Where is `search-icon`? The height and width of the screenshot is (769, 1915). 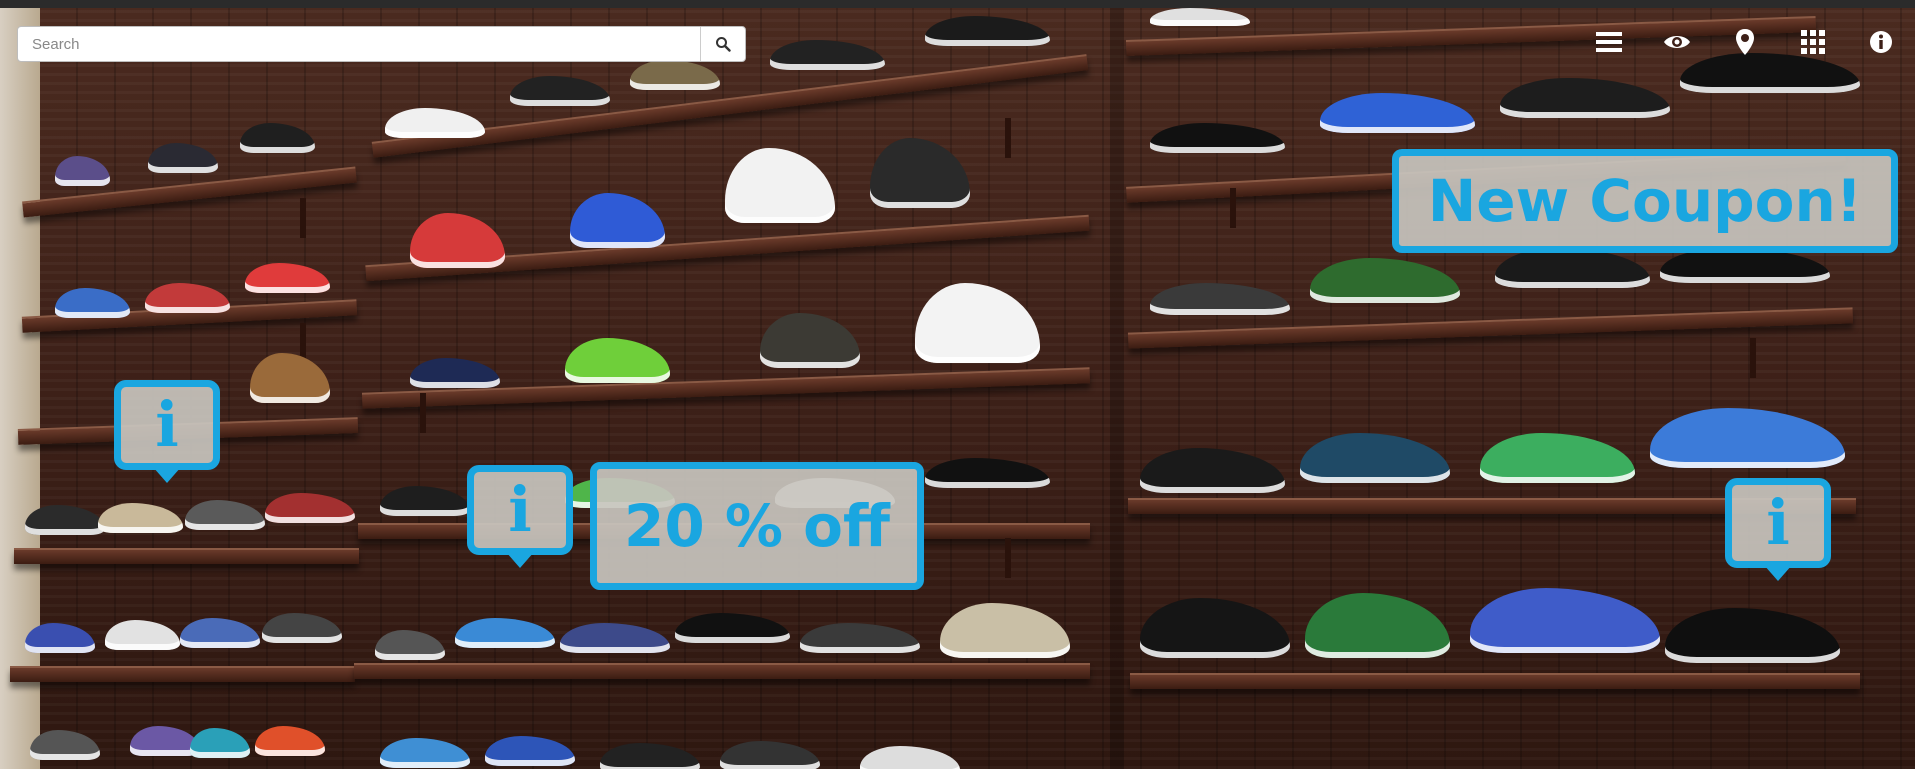
search-icon is located at coordinates (723, 44).